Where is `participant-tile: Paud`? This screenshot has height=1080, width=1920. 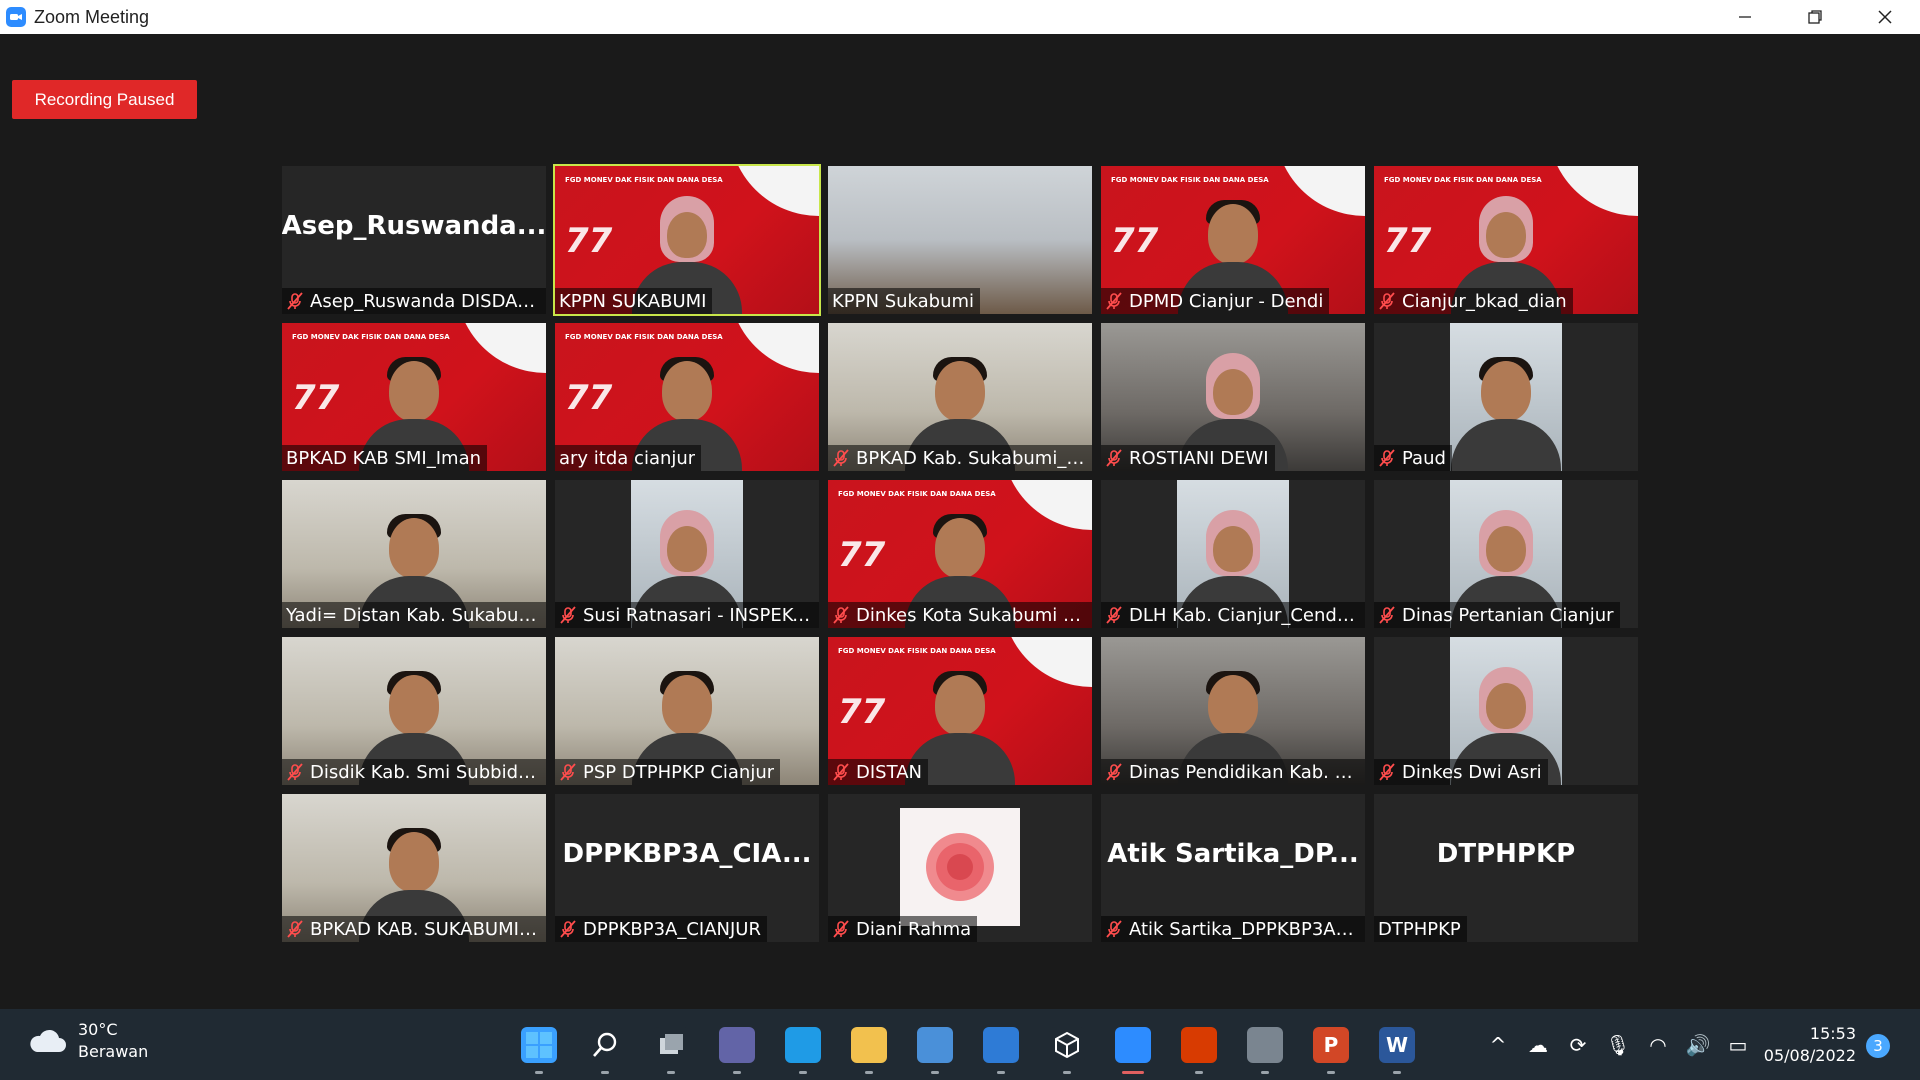
participant-tile: Paud is located at coordinates (1506, 397).